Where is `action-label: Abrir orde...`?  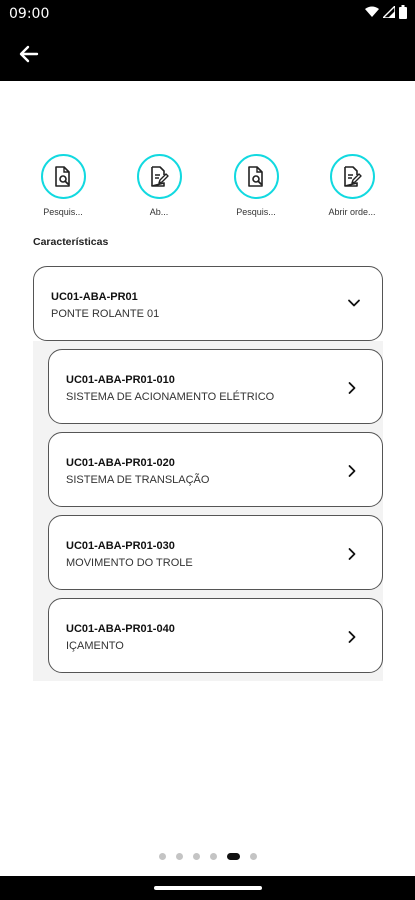
action-label: Abrir orde... is located at coordinates (352, 212).